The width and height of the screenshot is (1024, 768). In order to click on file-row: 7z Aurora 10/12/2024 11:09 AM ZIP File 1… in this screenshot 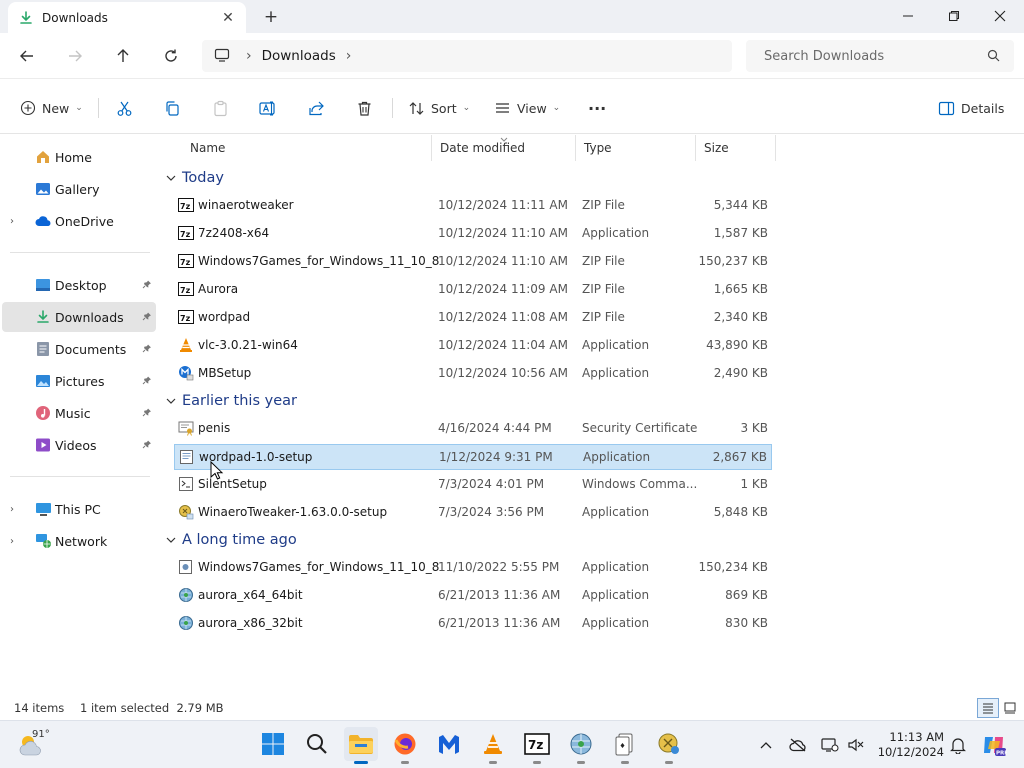, I will do `click(473, 290)`.